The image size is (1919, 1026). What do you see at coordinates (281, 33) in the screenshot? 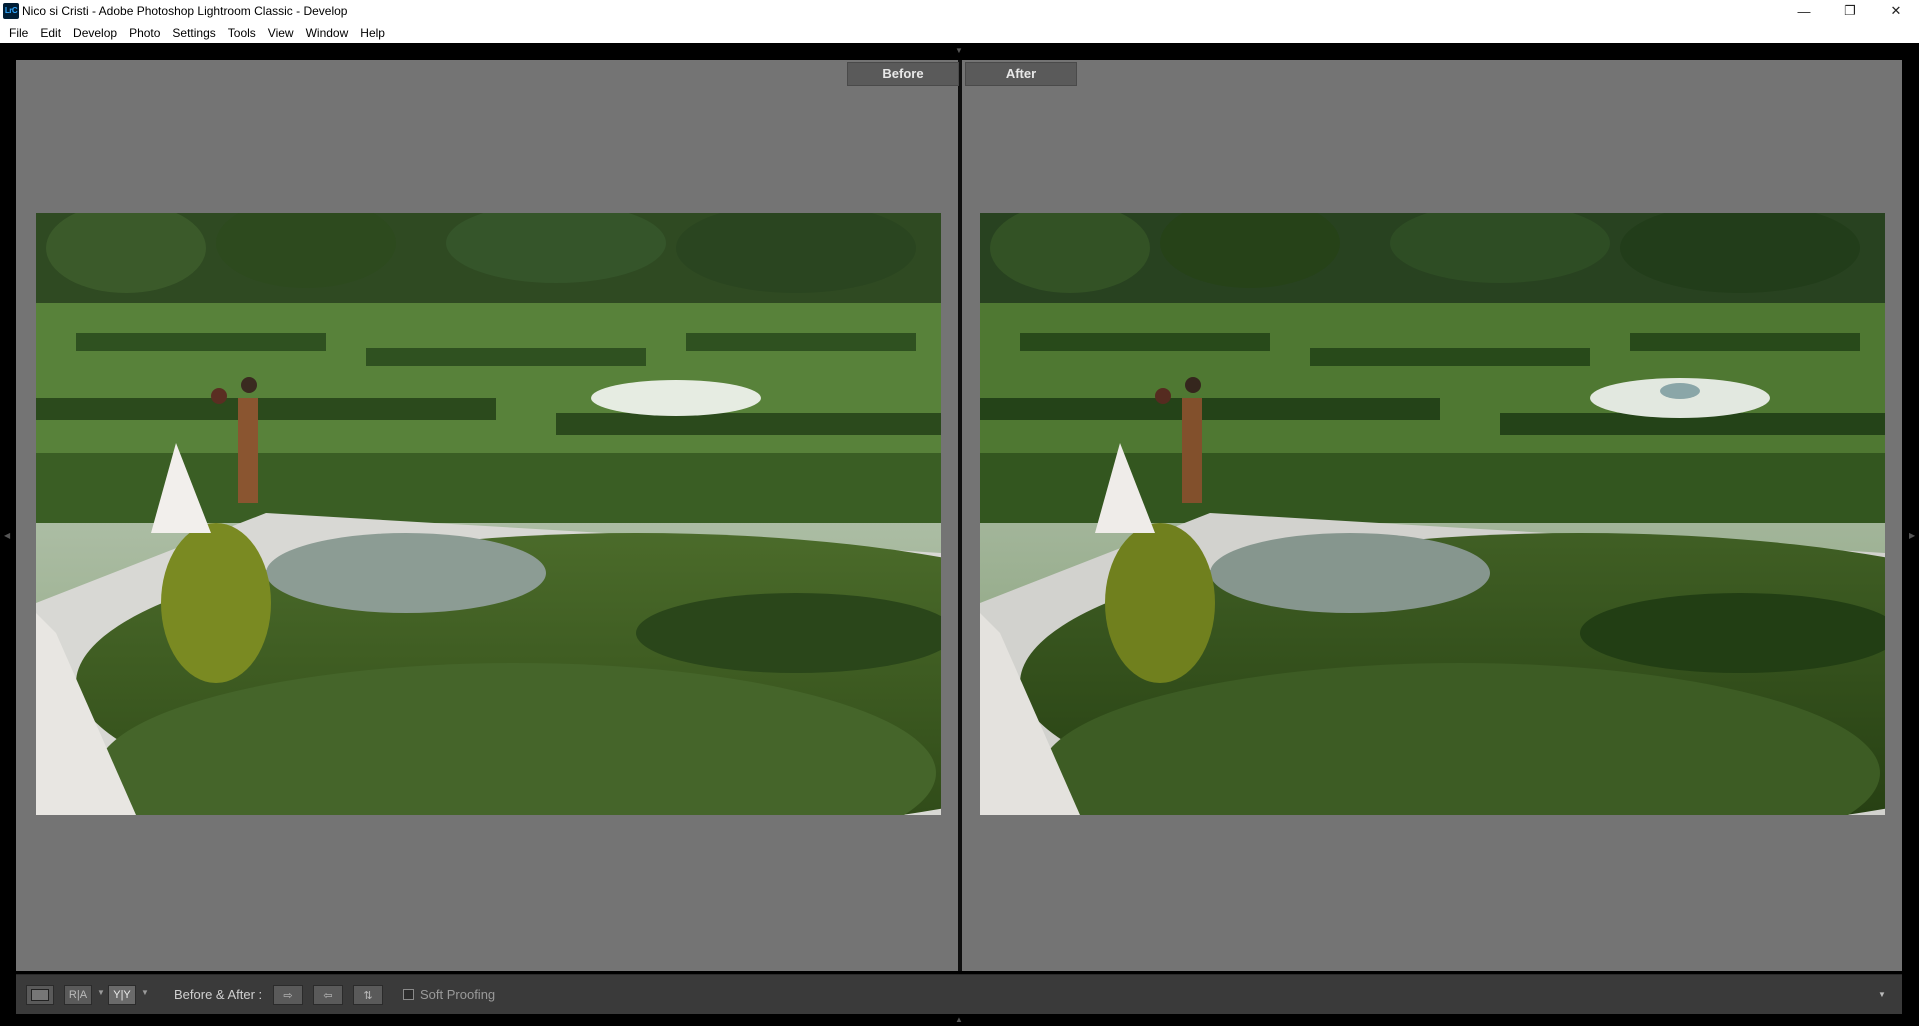
I see `menu-view: View` at bounding box center [281, 33].